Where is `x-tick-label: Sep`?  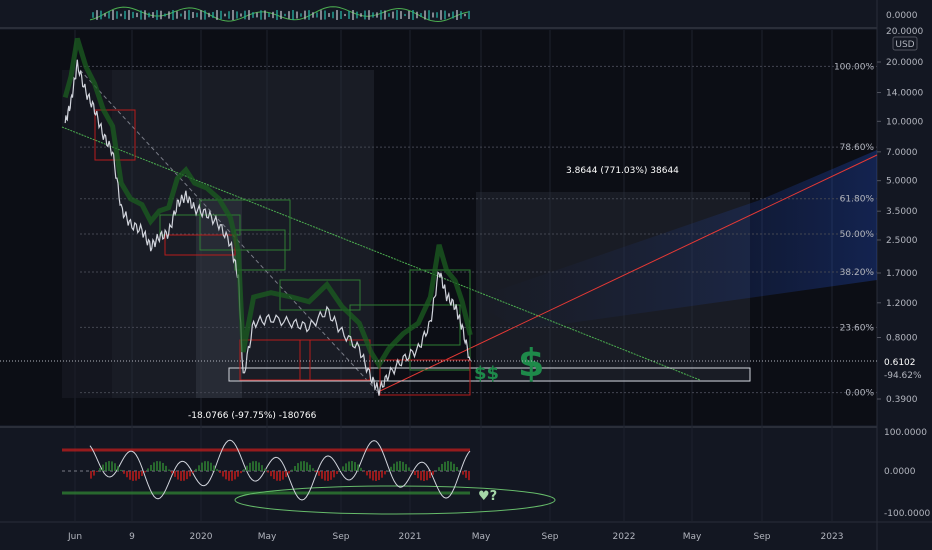
x-tick-label: Sep is located at coordinates (550, 537).